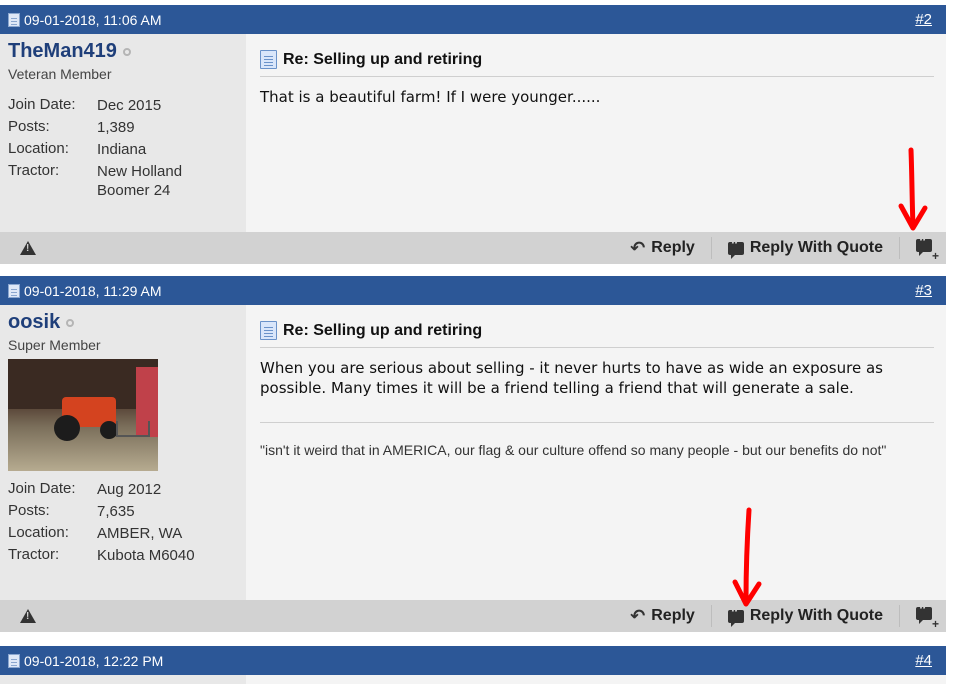 The height and width of the screenshot is (684, 956). Describe the element at coordinates (129, 105) in the screenshot. I see `stat-value: Dec 2015` at that location.